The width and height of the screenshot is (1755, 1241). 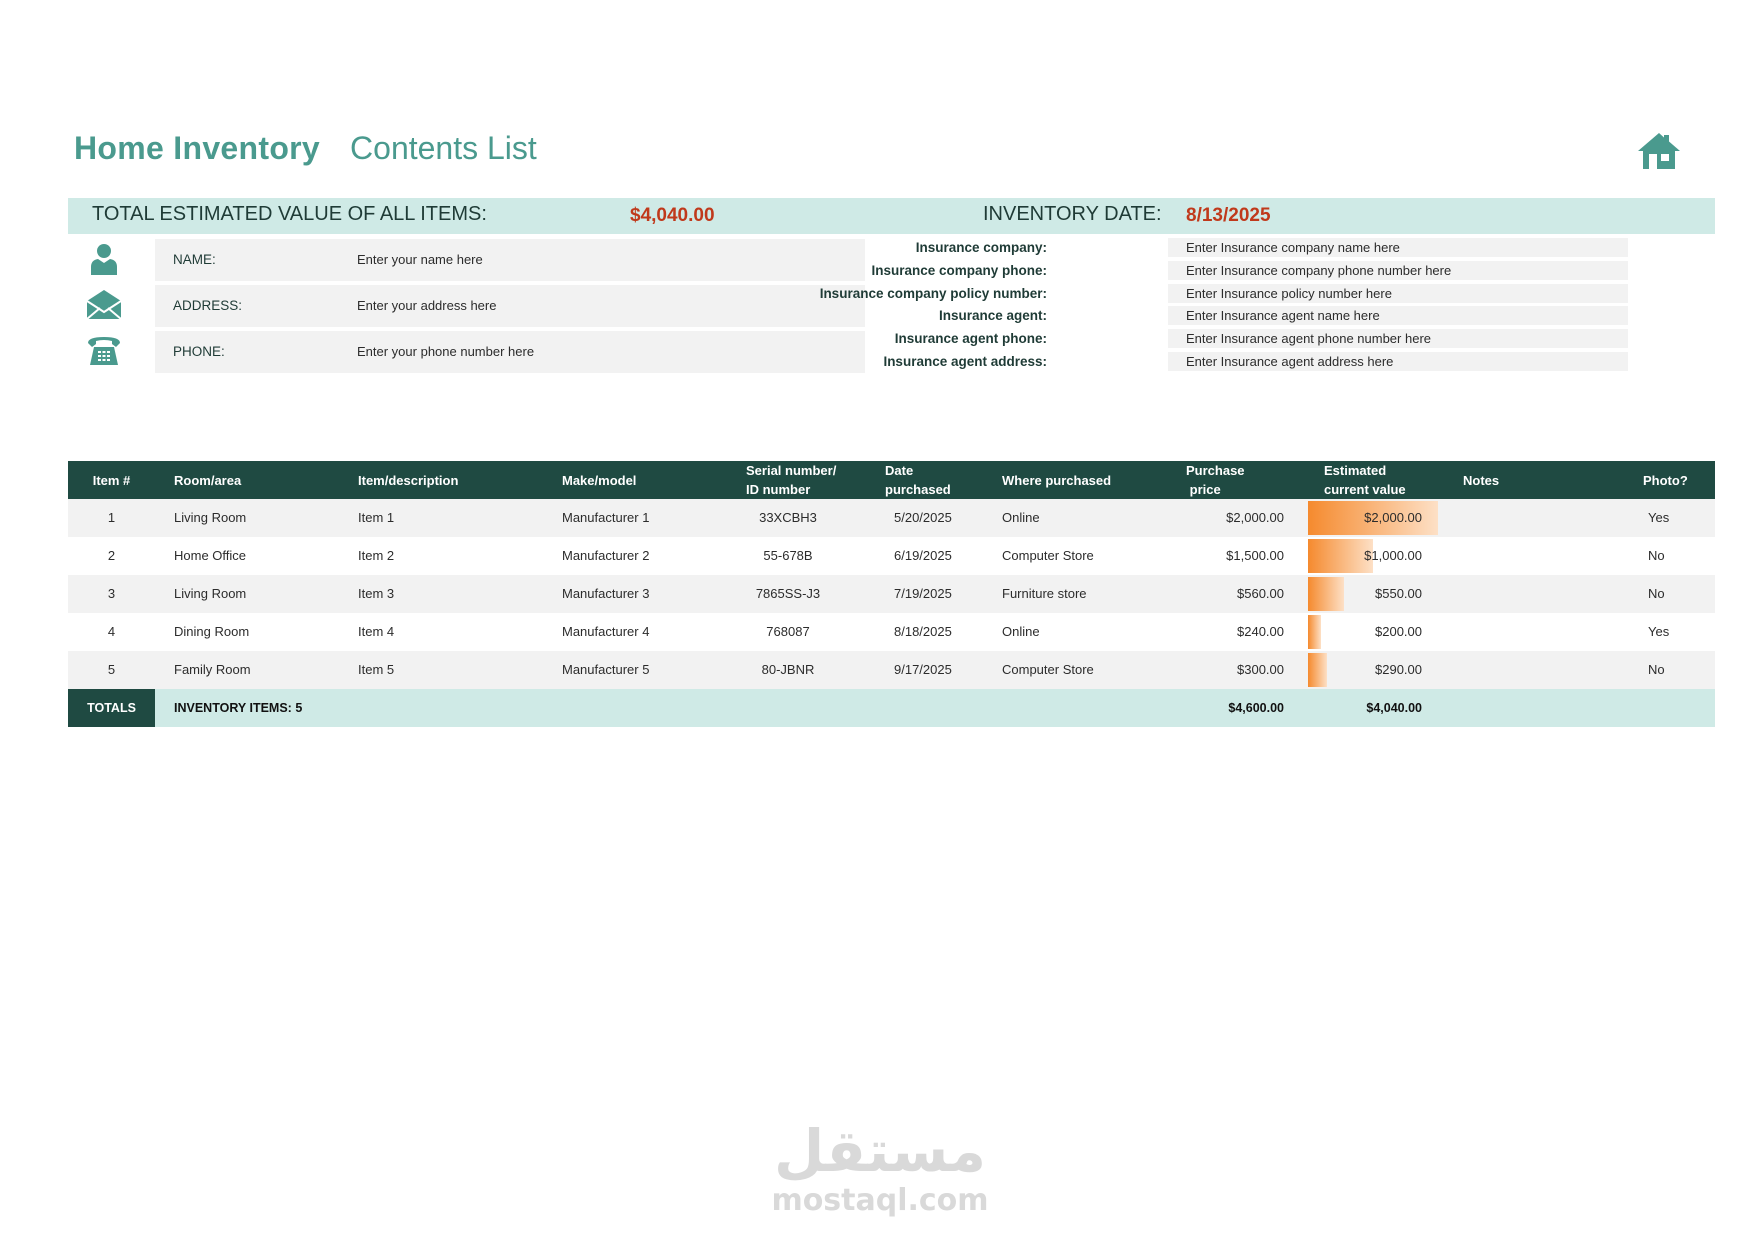 I want to click on cell-room: Family Room, so click(x=212, y=669).